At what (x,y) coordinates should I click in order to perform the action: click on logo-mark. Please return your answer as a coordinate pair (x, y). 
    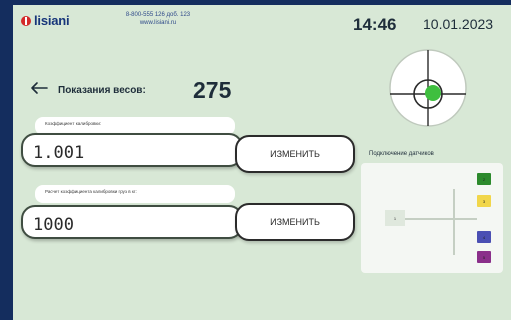
    Looking at the image, I should click on (26, 20).